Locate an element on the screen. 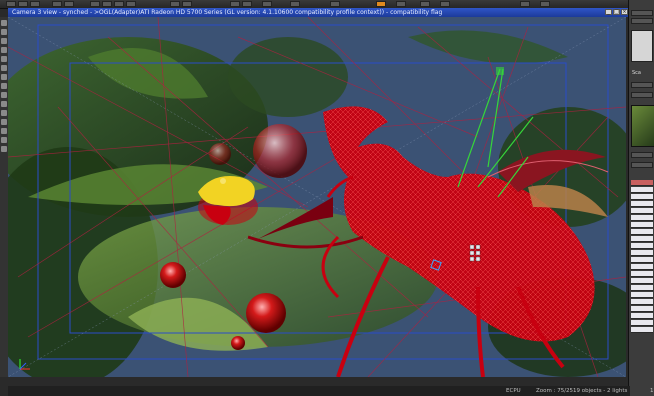  right-panel: Sca is located at coordinates (641, 198).